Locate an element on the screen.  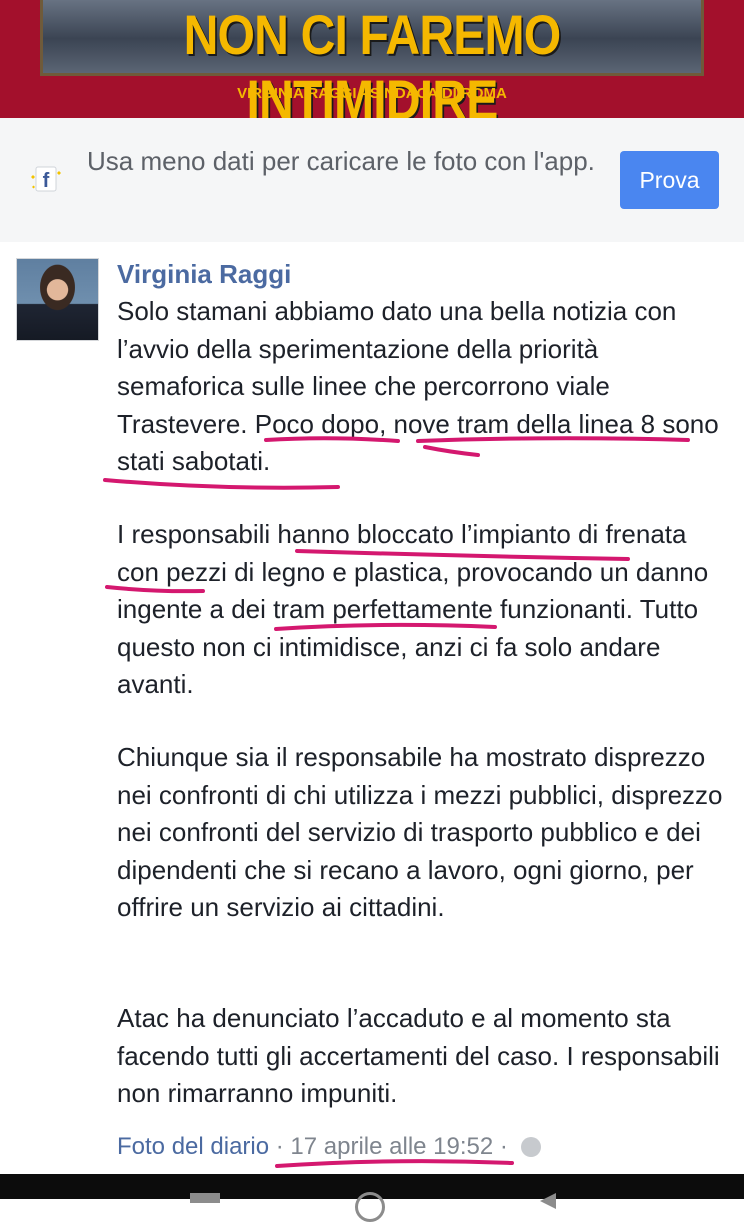
post-footer: Foto del diario · 17 aprile alle 19:52 · is located at coordinates (329, 1147).